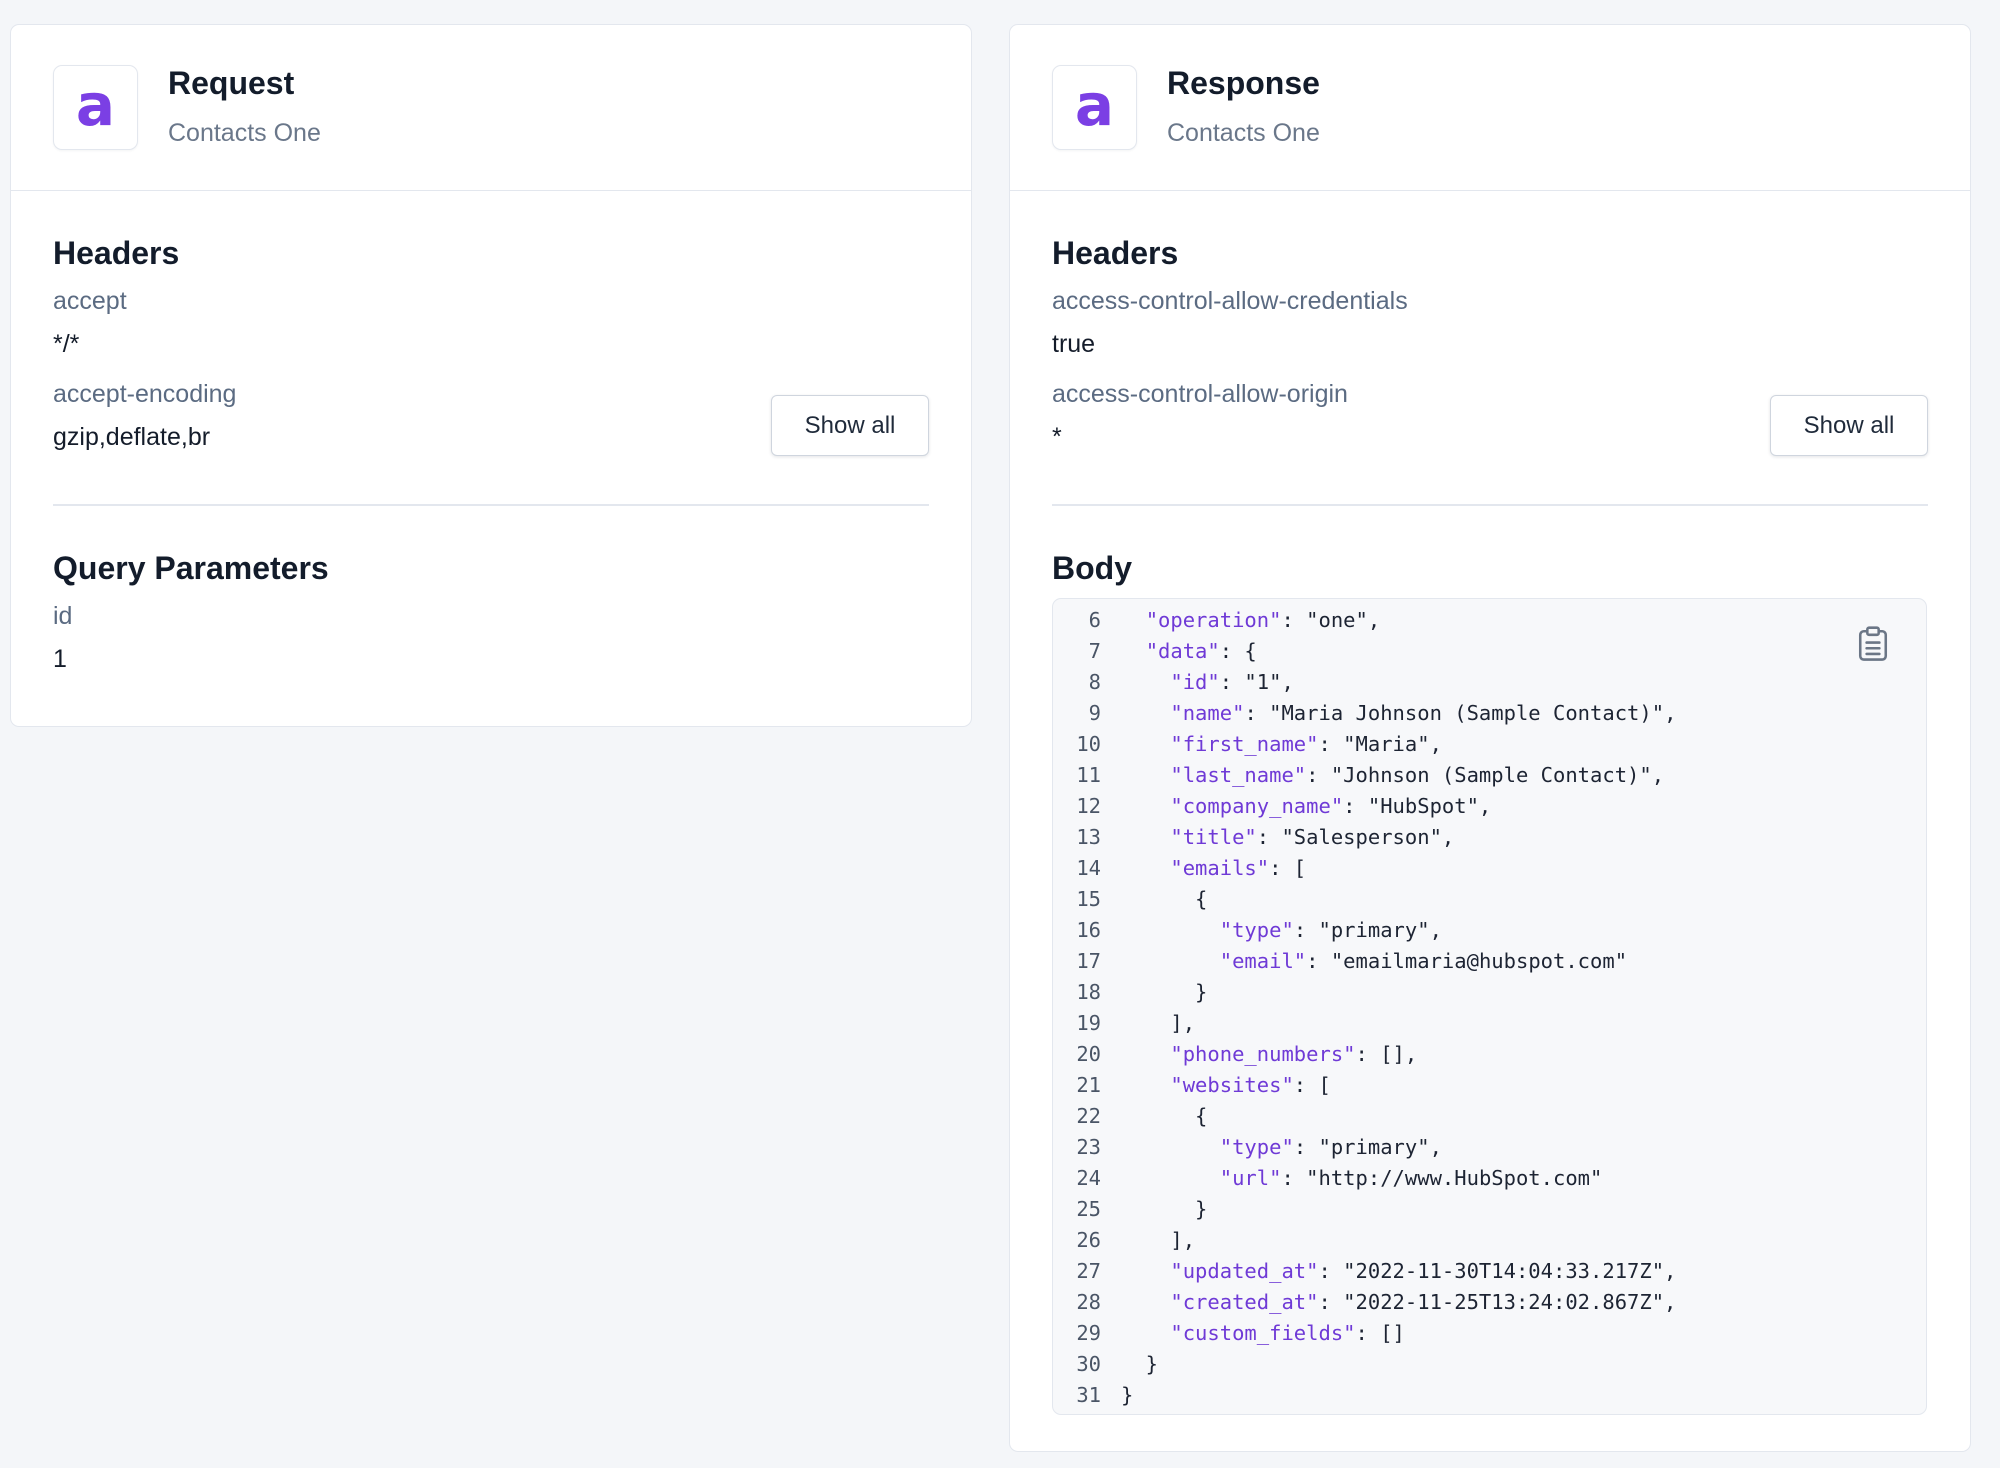  What do you see at coordinates (1490, 108) in the screenshot?
I see `response-header: a Response Contacts One` at bounding box center [1490, 108].